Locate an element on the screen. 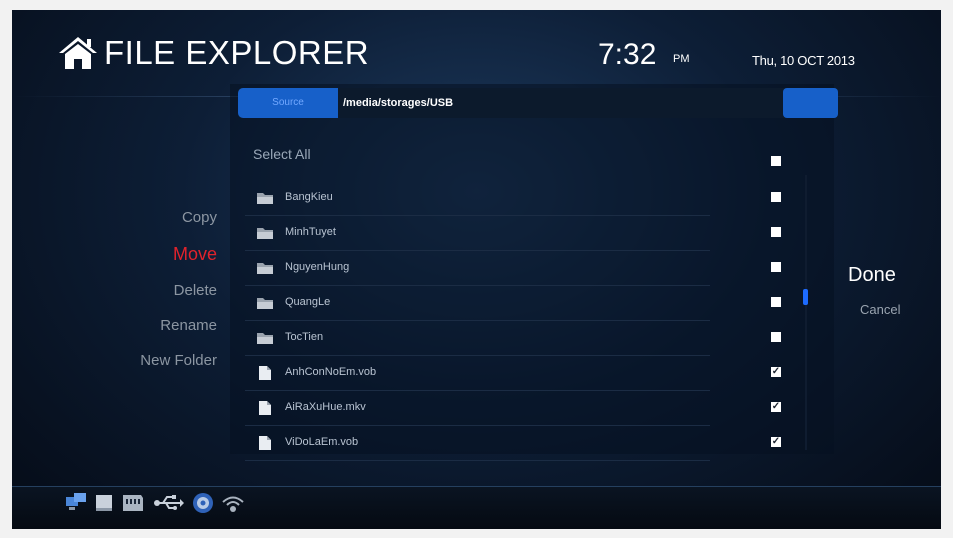 The width and height of the screenshot is (953, 538). clock-time: 7:32 is located at coordinates (627, 54).